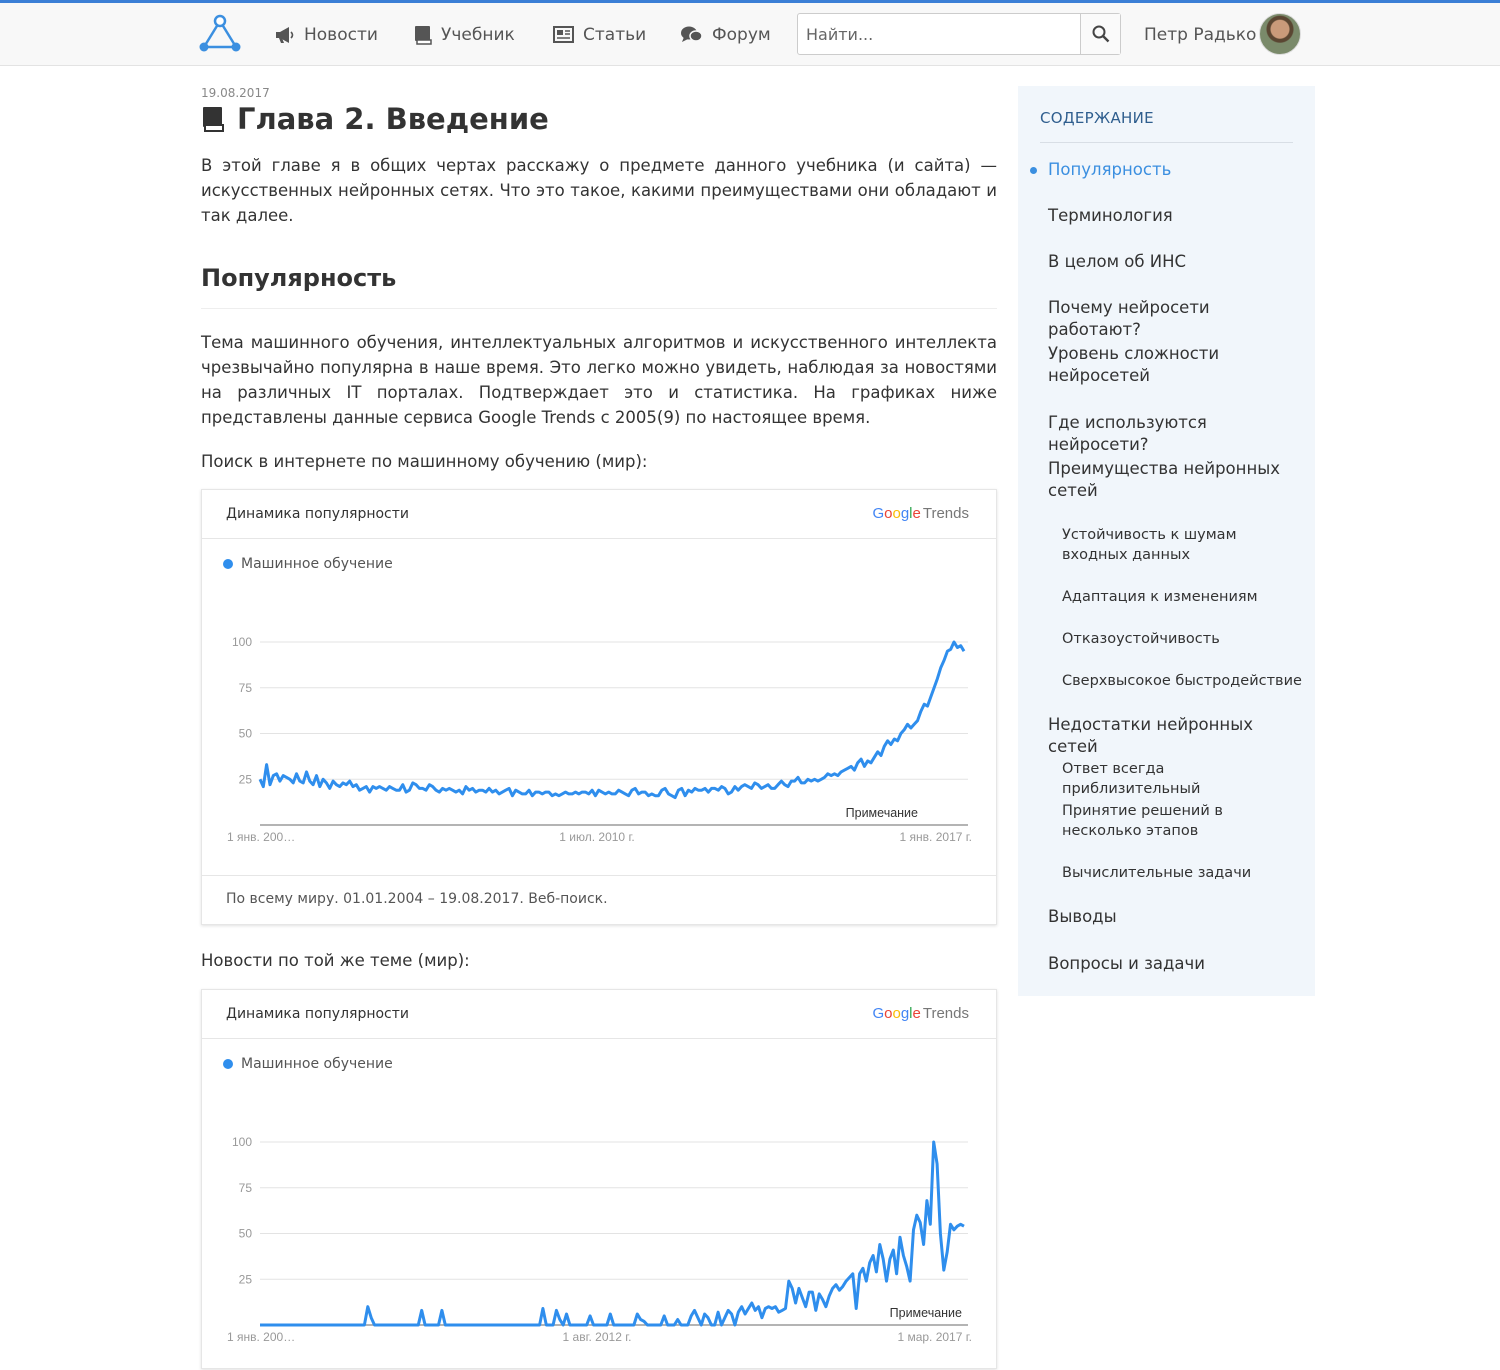 The image size is (1500, 1370). What do you see at coordinates (1173, 480) in the screenshot?
I see `toc-item: Преимущества нейронных сетей` at bounding box center [1173, 480].